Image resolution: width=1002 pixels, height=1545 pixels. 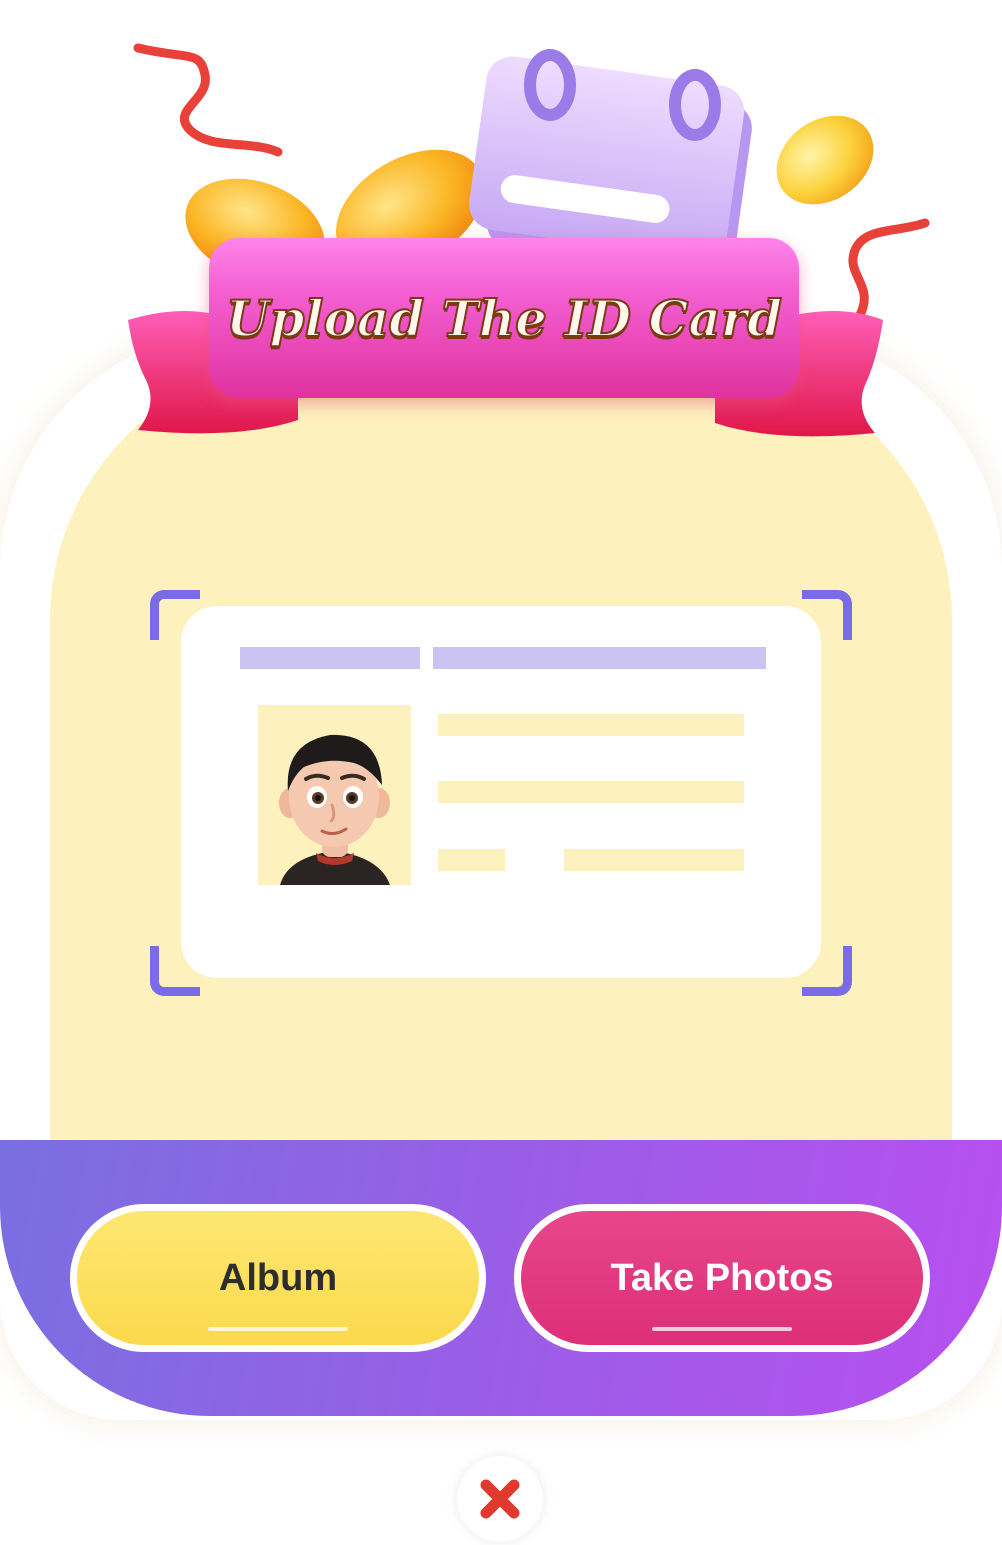 I want to click on streamer-left-decoration, so click(x=208, y=100).